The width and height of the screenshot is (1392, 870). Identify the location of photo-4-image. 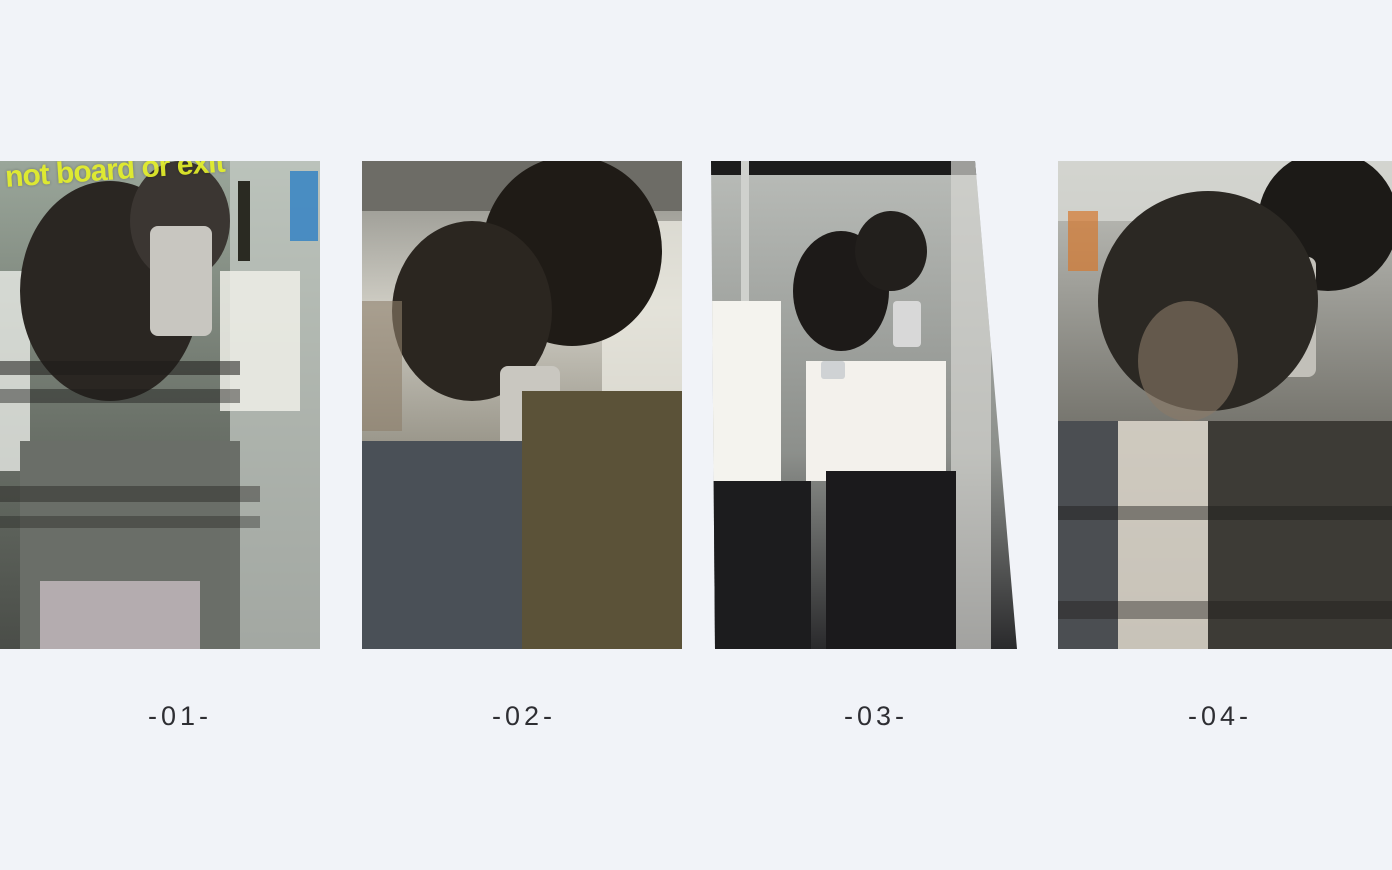
(1225, 405).